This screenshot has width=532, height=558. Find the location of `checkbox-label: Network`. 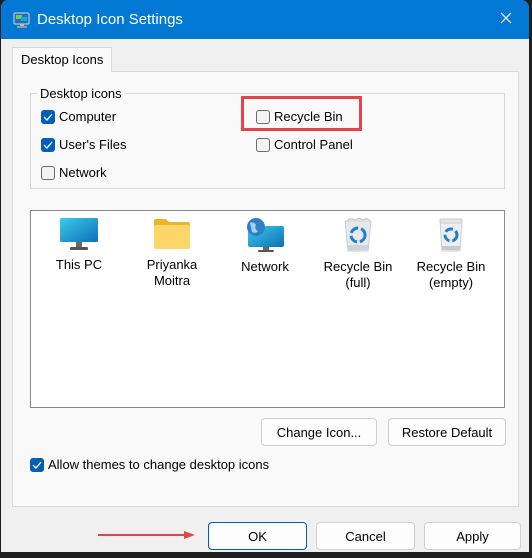

checkbox-label: Network is located at coordinates (83, 172).